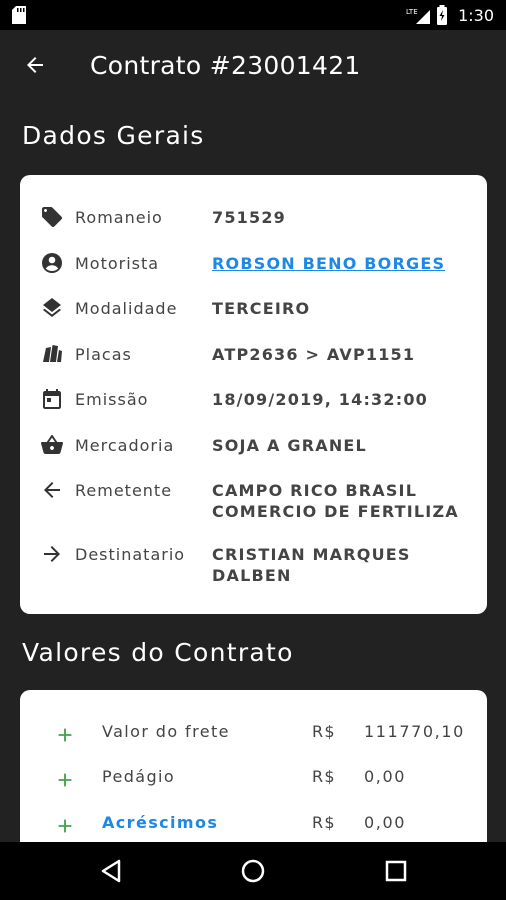 This screenshot has height=900, width=506. I want to click on label-emissao: Emissão, so click(112, 399).